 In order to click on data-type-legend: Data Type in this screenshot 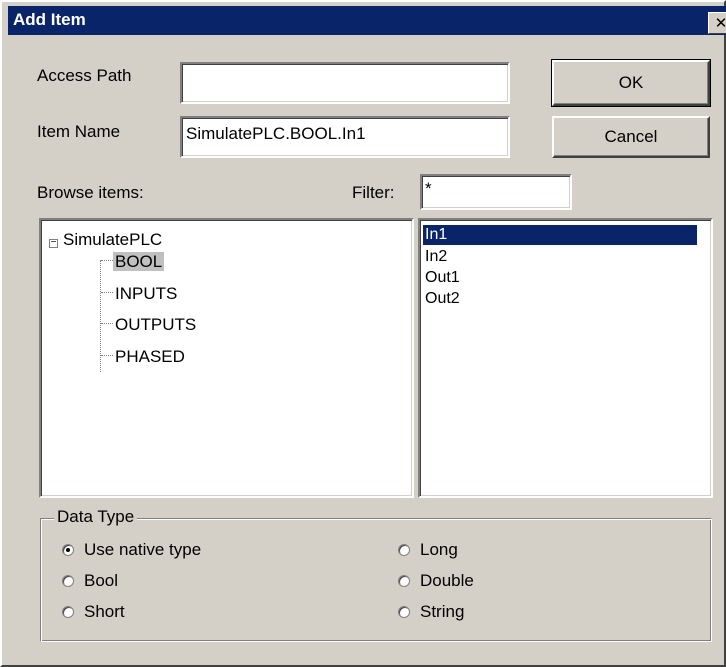, I will do `click(96, 517)`.